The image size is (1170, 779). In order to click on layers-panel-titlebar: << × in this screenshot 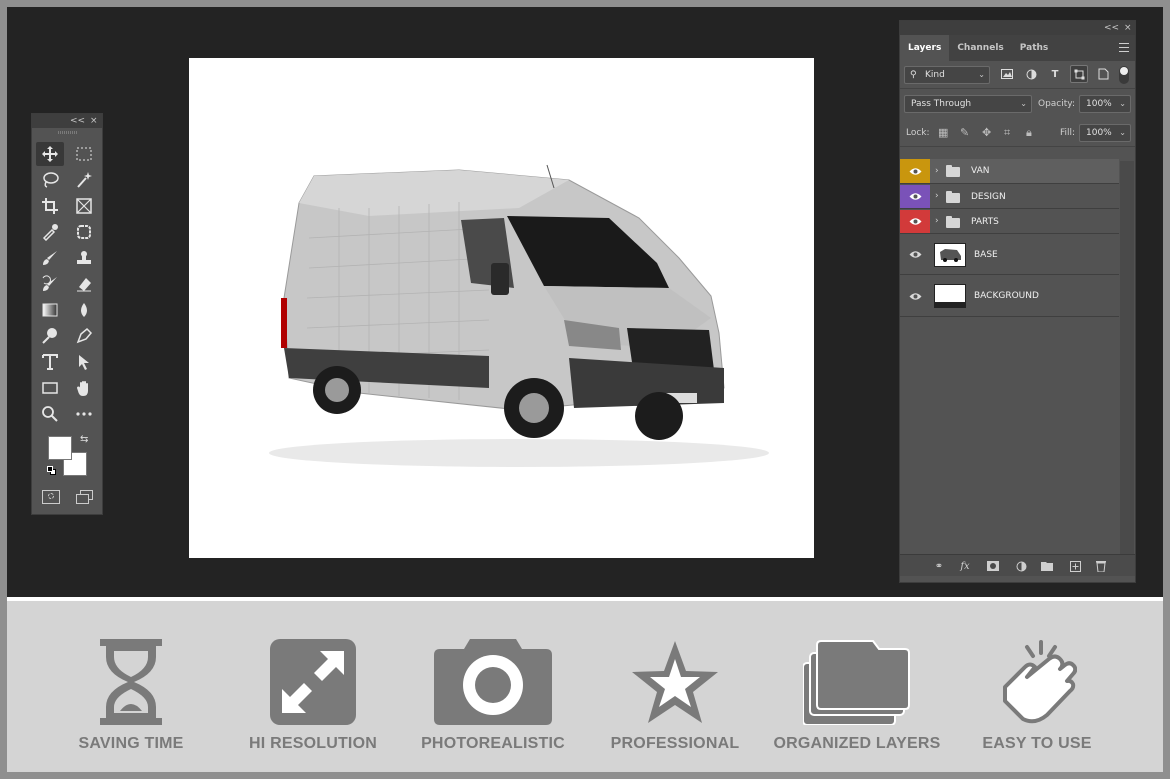, I will do `click(1017, 28)`.